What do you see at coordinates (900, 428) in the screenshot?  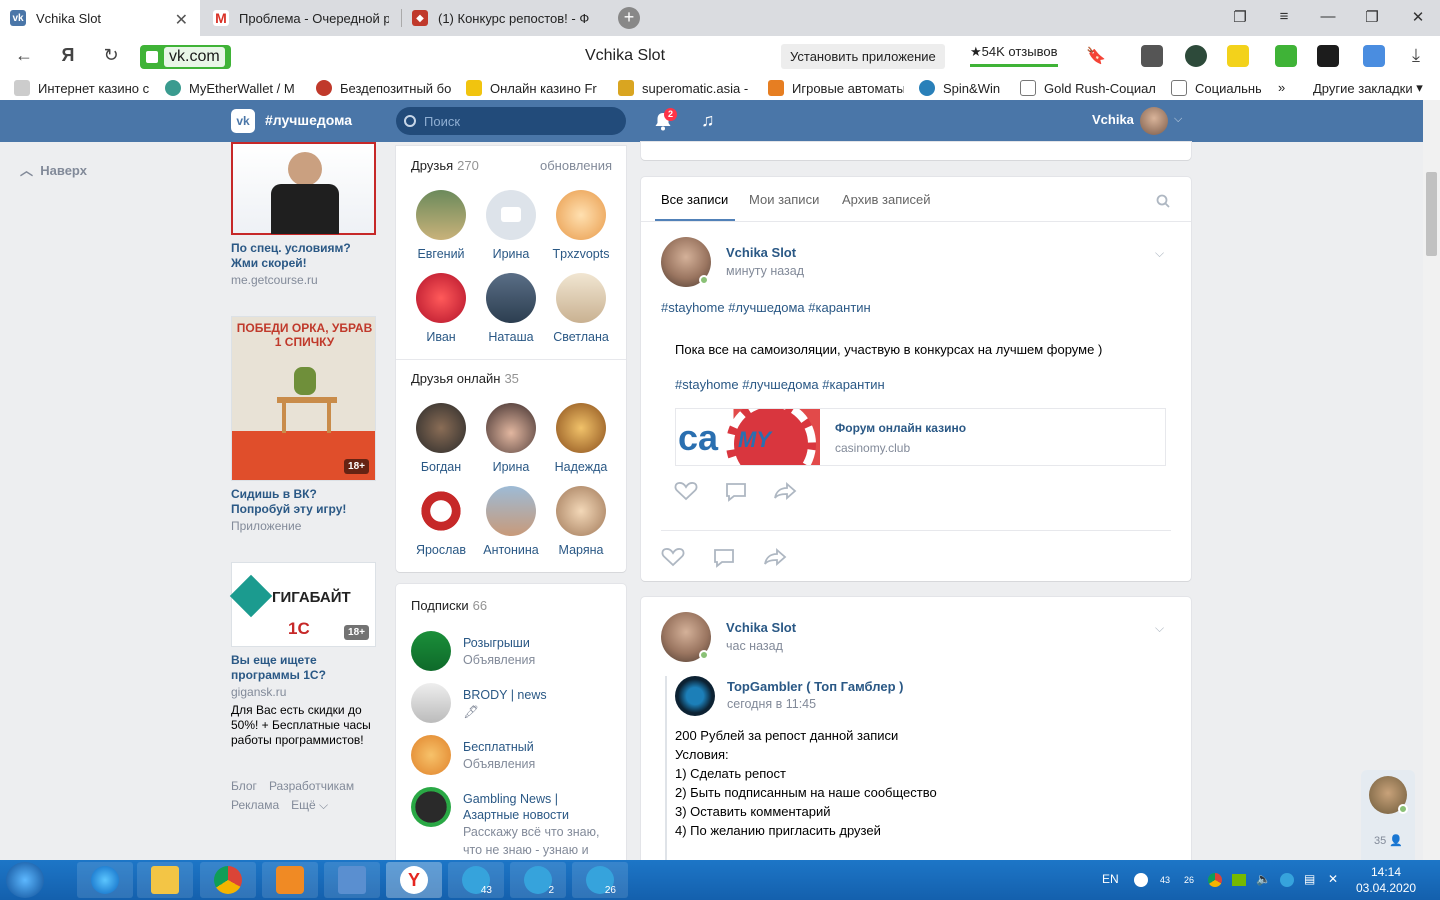 I see `link-title: Форум онлайн казино` at bounding box center [900, 428].